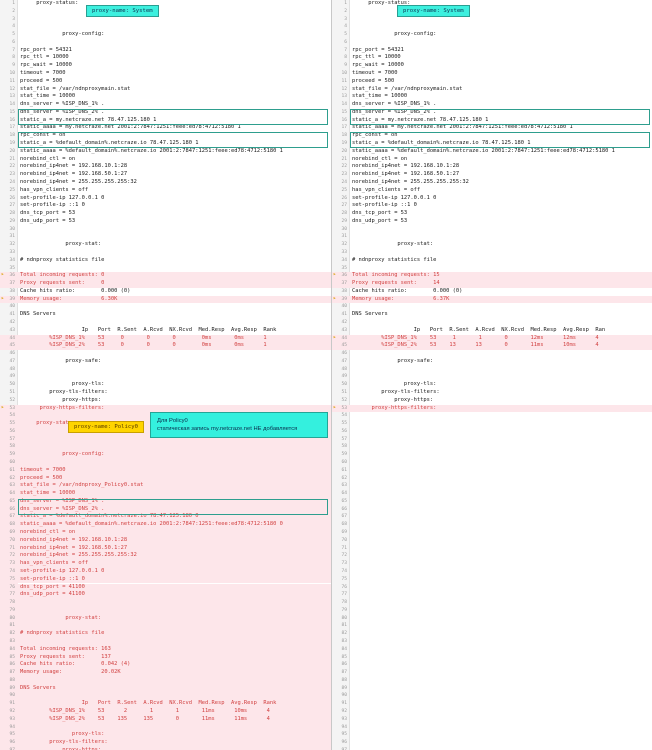  What do you see at coordinates (9, 540) in the screenshot?
I see `line-number: 70` at bounding box center [9, 540].